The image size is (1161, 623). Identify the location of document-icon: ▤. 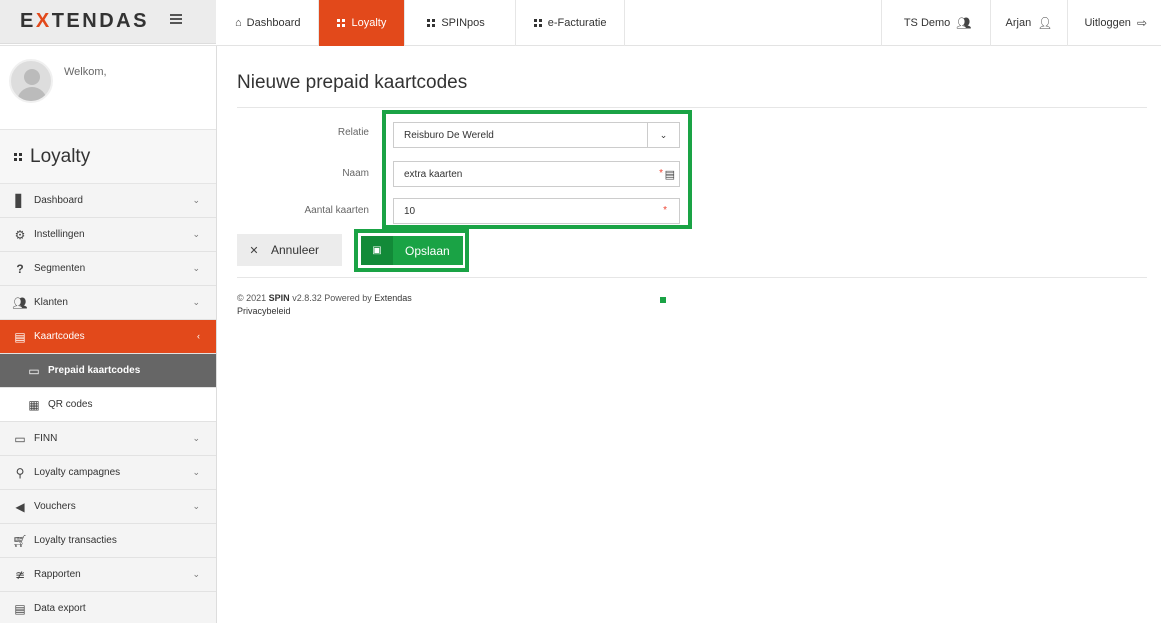
(20, 608).